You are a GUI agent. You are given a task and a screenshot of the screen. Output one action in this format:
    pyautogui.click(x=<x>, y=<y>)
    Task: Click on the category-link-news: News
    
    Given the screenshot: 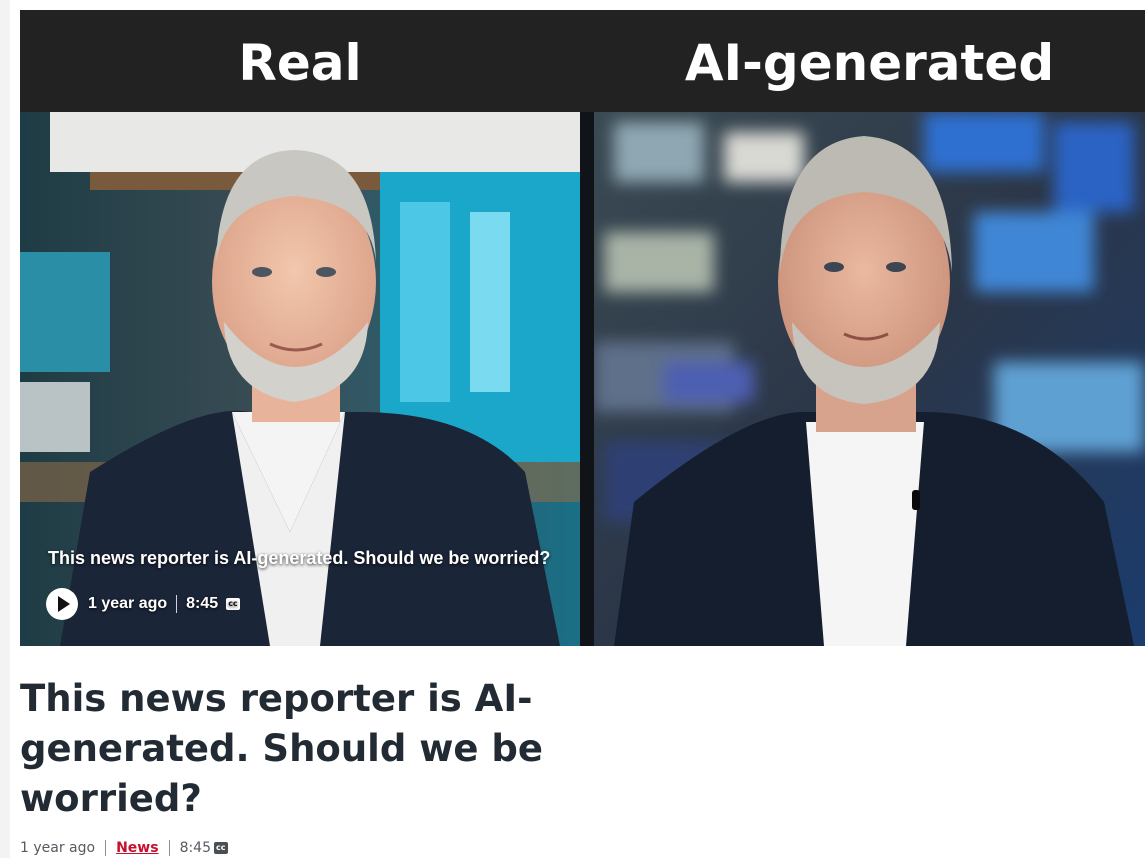 What is the action you would take?
    pyautogui.click(x=137, y=848)
    